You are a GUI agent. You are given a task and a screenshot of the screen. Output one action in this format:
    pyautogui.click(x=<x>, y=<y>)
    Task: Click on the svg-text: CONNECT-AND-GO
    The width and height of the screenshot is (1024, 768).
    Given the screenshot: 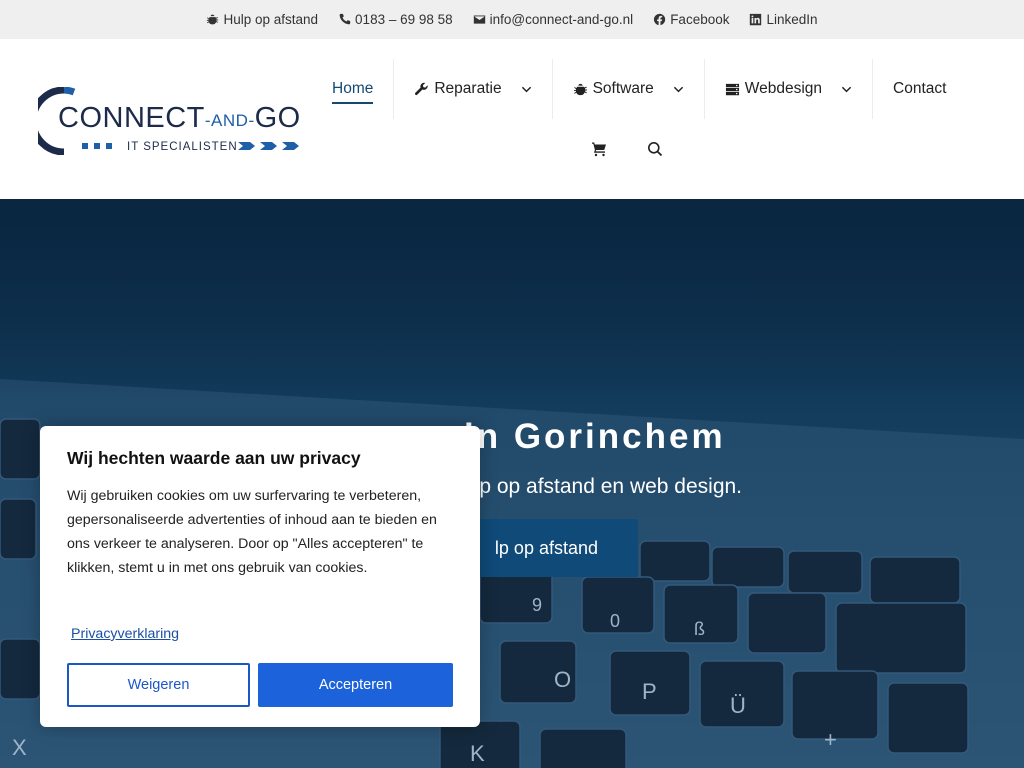 What is the action you would take?
    pyautogui.click(x=179, y=118)
    